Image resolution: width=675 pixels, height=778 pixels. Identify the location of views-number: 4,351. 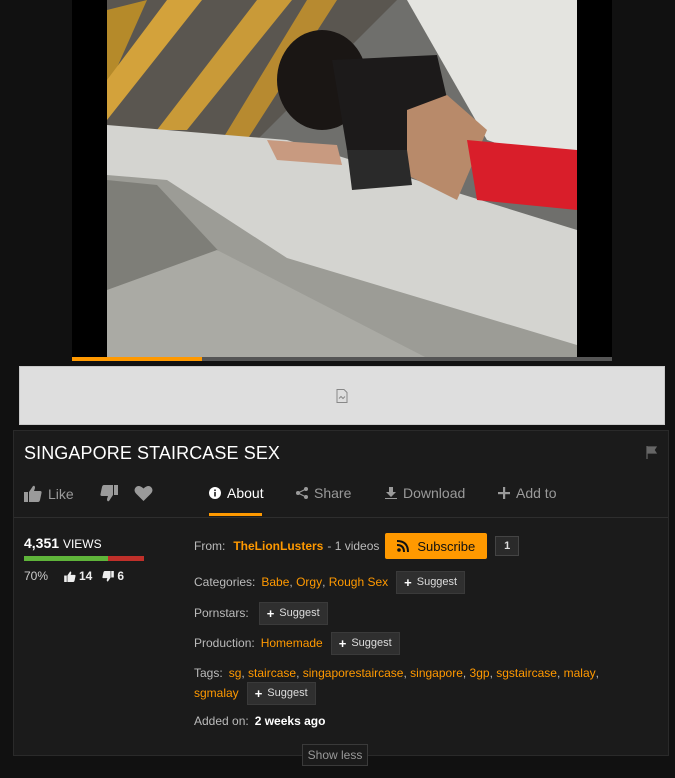
(42, 543).